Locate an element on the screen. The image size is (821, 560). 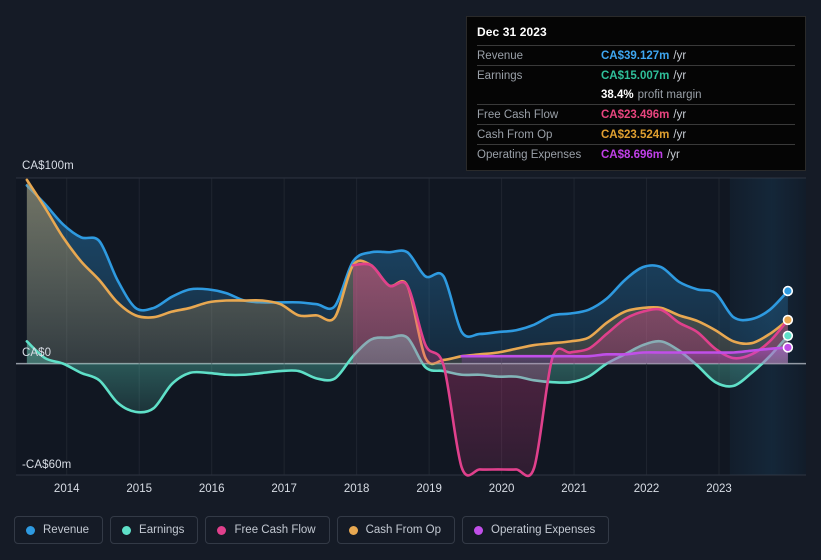
legend-item-revenue: Revenue is located at coordinates (59, 530).